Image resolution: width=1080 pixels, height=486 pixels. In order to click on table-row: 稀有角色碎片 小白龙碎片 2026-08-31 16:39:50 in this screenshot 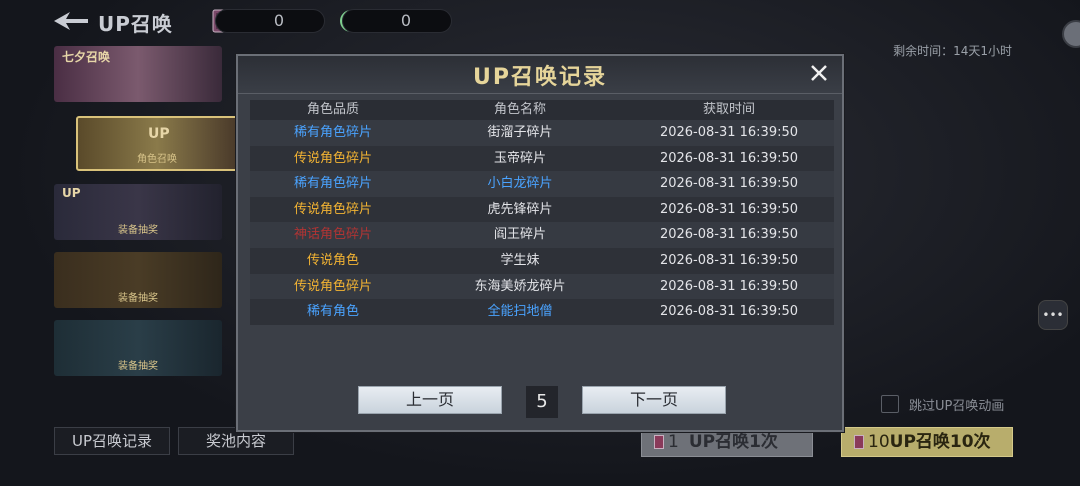, I will do `click(542, 184)`.